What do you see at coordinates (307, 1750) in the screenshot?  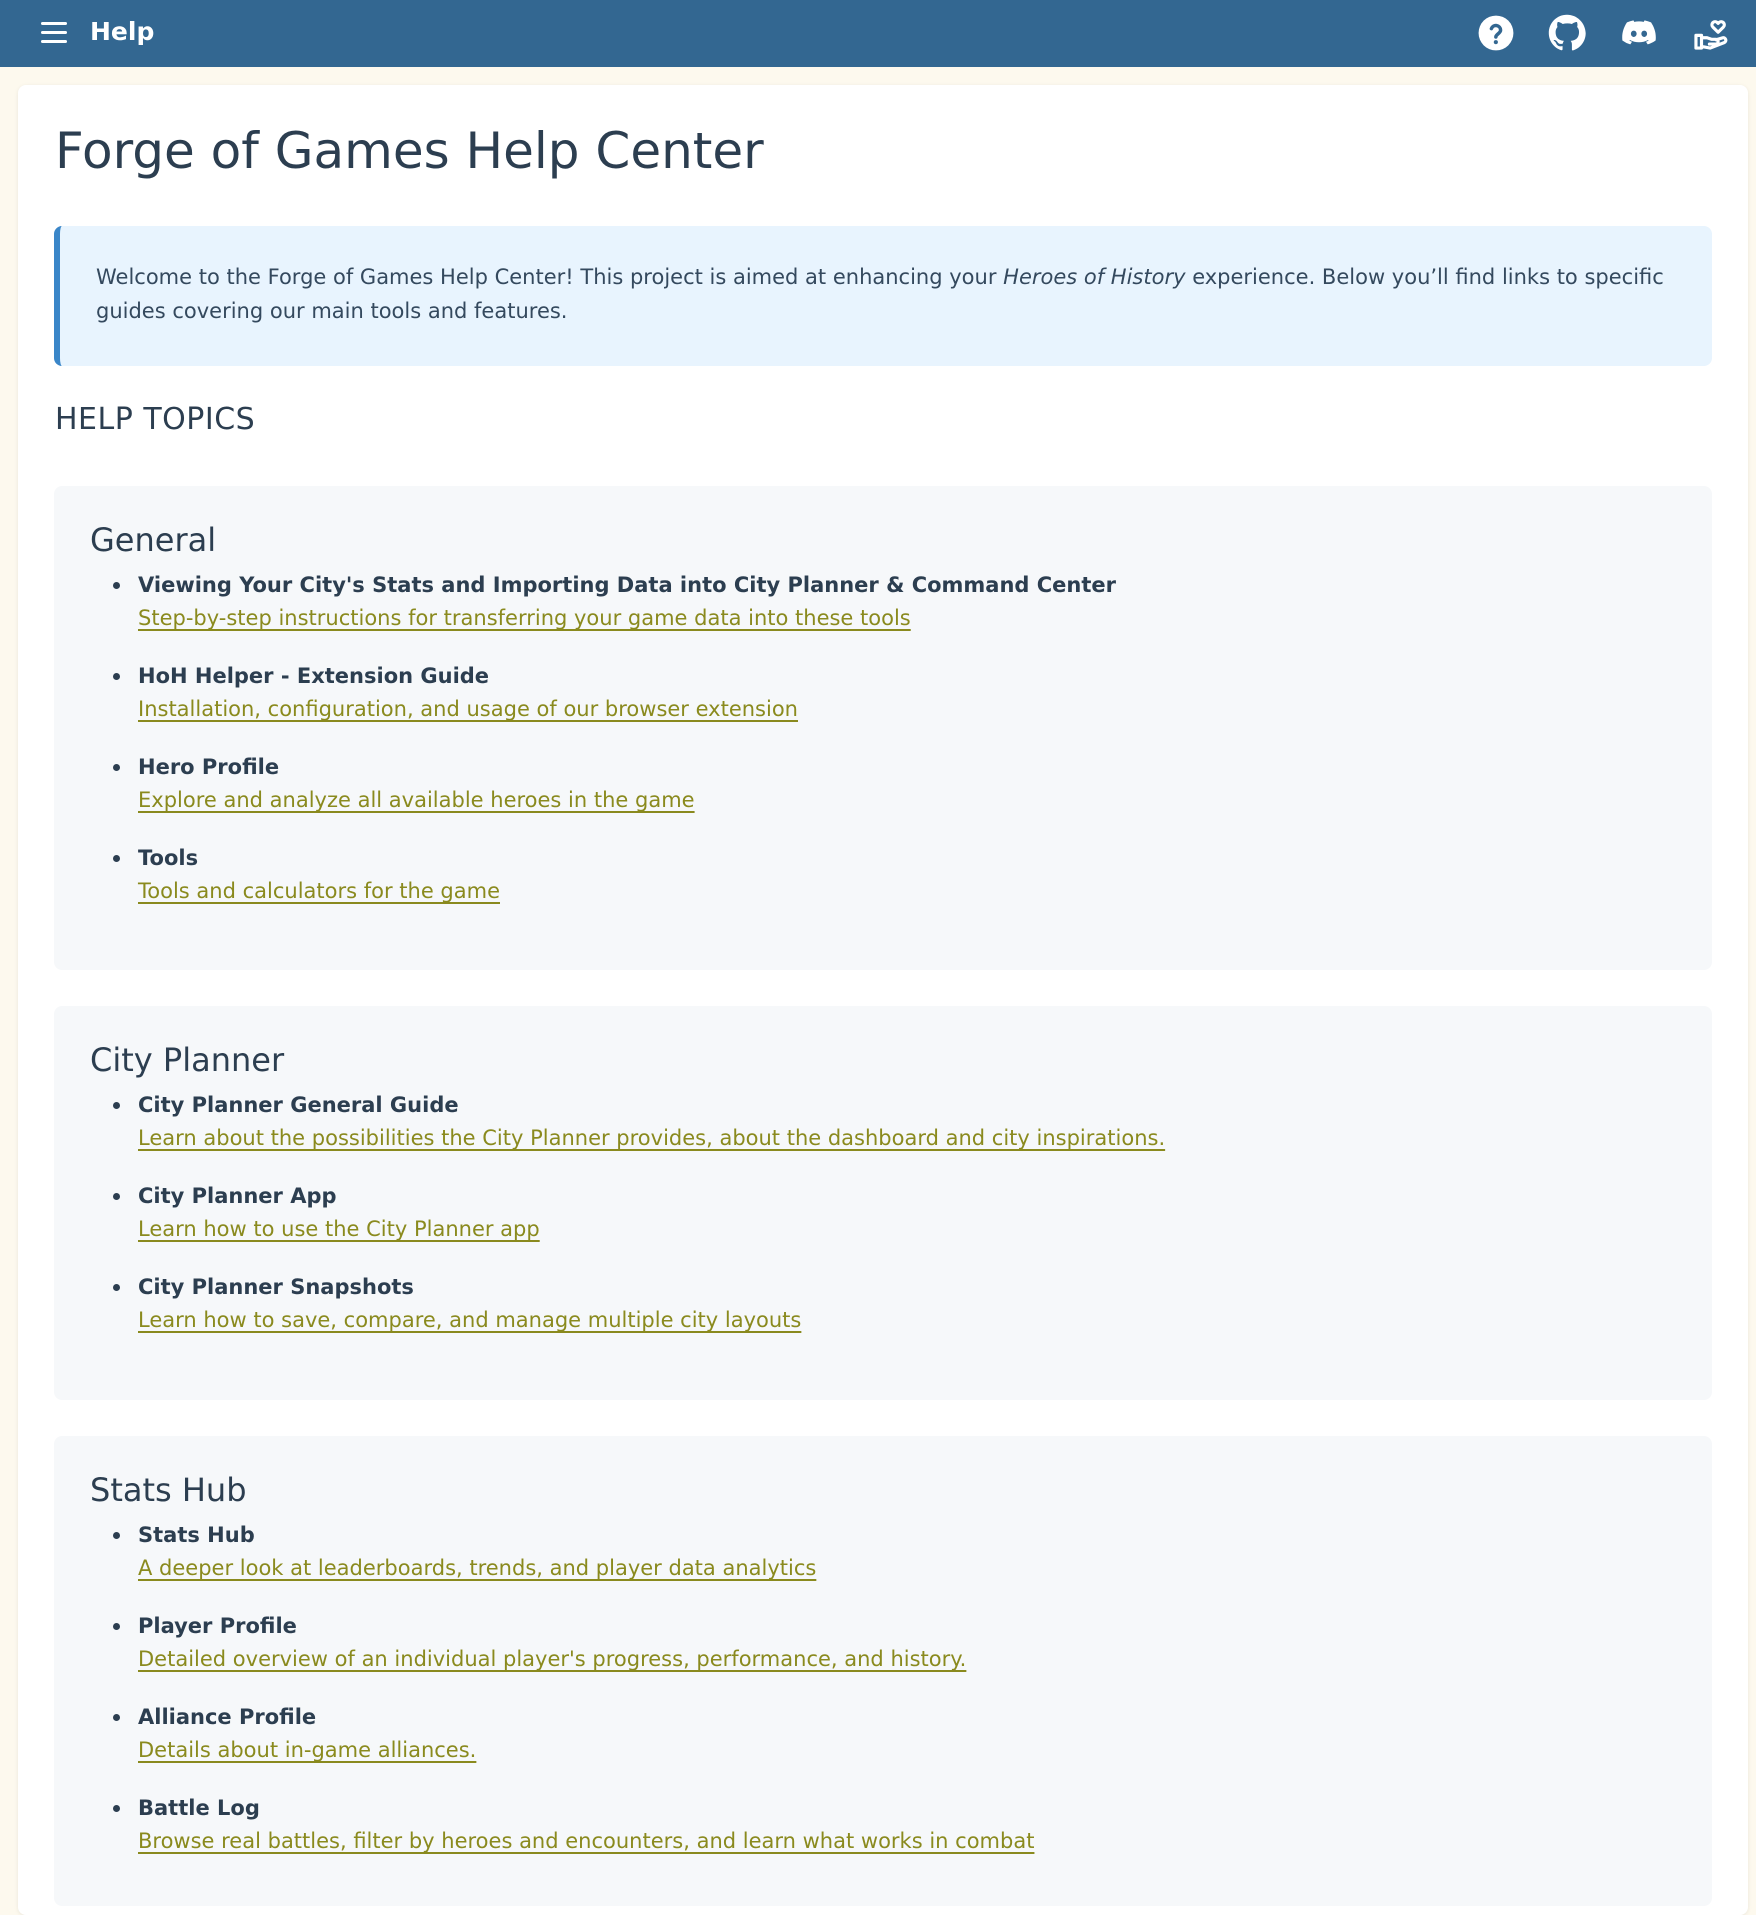 I see `topic-link: Details about in-game alliances.` at bounding box center [307, 1750].